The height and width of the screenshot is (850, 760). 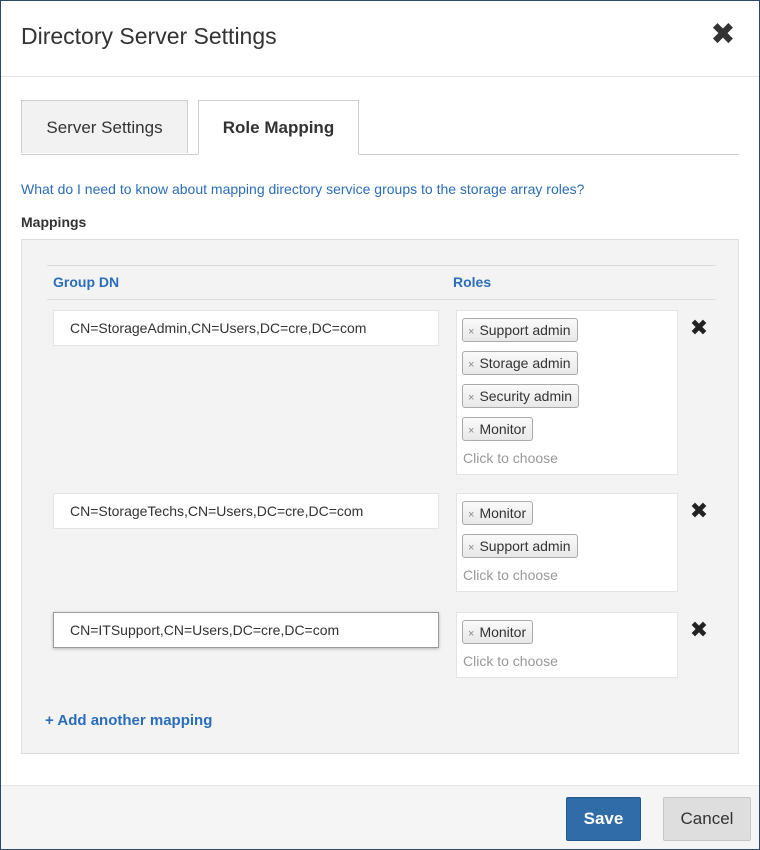 I want to click on role-chip-label: Security admin, so click(x=526, y=396).